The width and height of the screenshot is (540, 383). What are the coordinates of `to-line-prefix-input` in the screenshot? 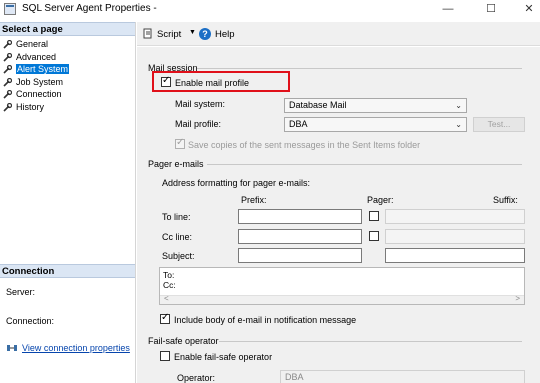 It's located at (300, 216).